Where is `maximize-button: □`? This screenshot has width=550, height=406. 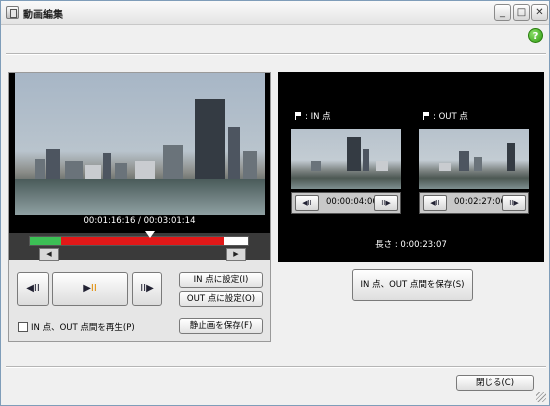
maximize-button: □ is located at coordinates (521, 12).